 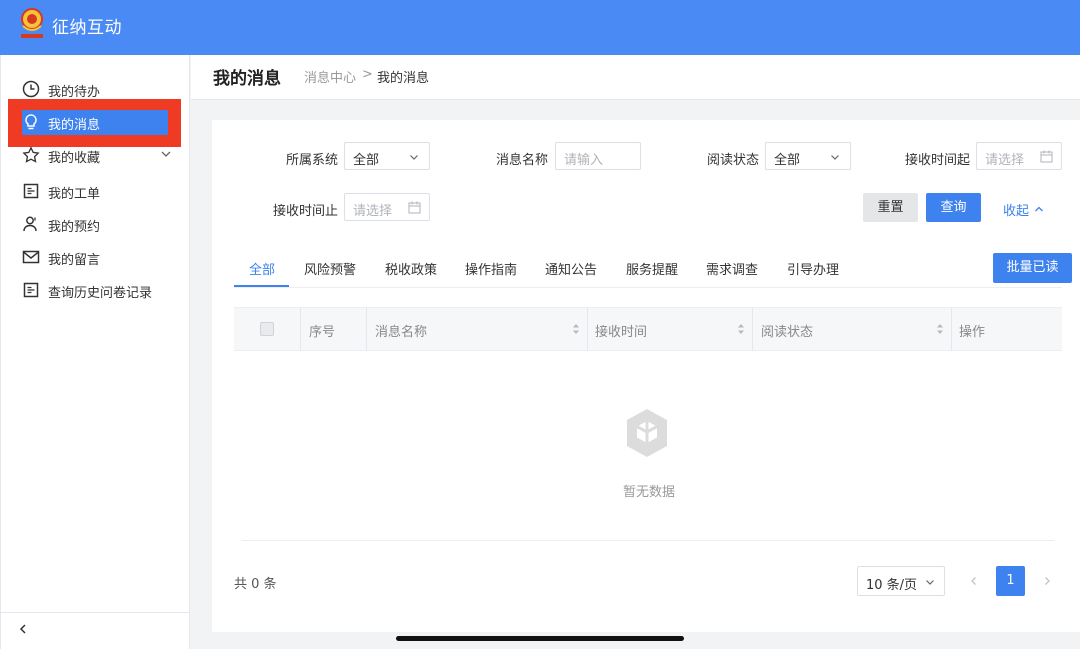 I want to click on column-header-name: 消息名称, so click(x=401, y=330).